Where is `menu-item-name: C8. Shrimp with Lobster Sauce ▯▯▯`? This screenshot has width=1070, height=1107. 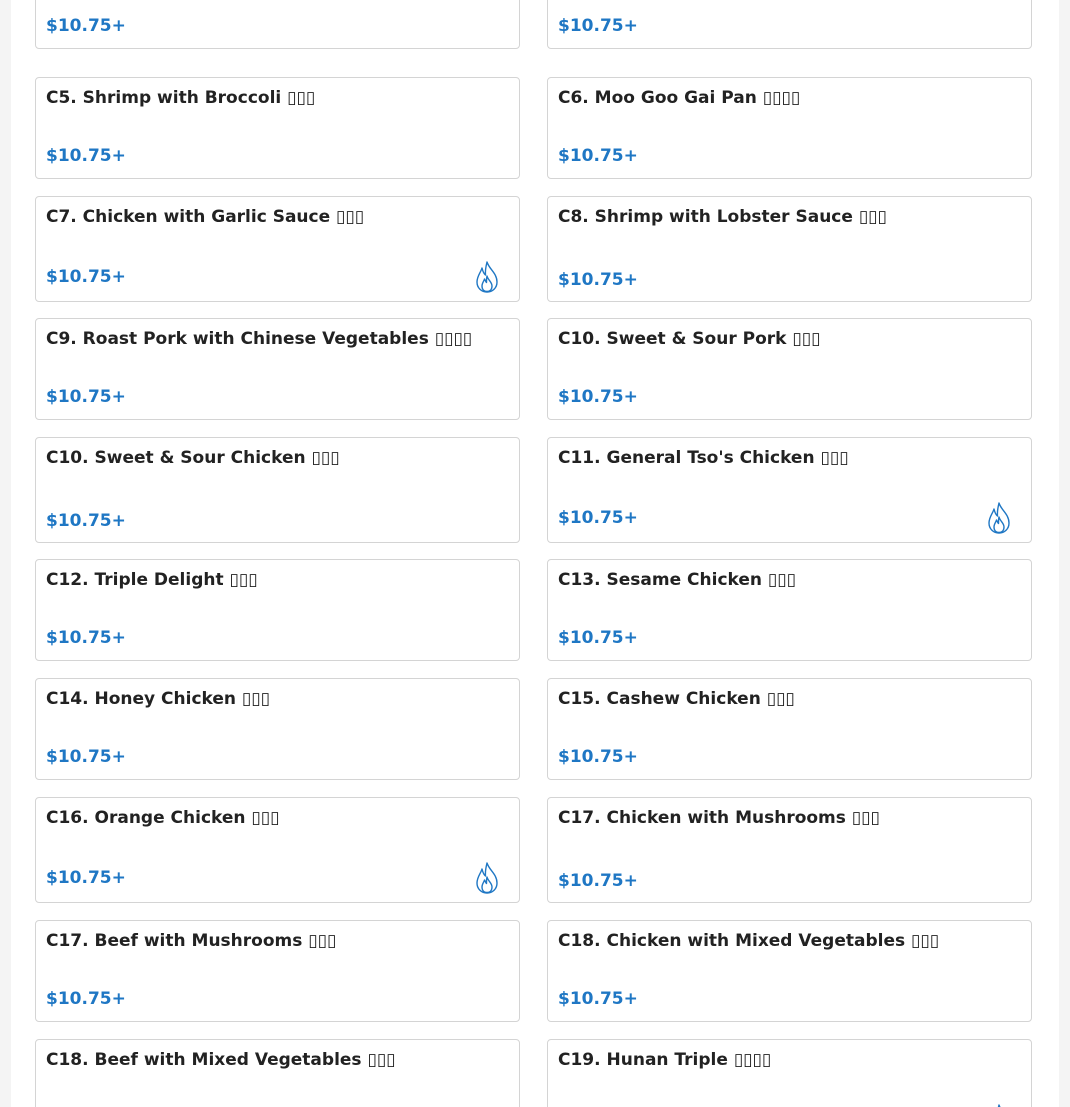 menu-item-name: C8. Shrimp with Lobster Sauce ▯▯▯ is located at coordinates (722, 217).